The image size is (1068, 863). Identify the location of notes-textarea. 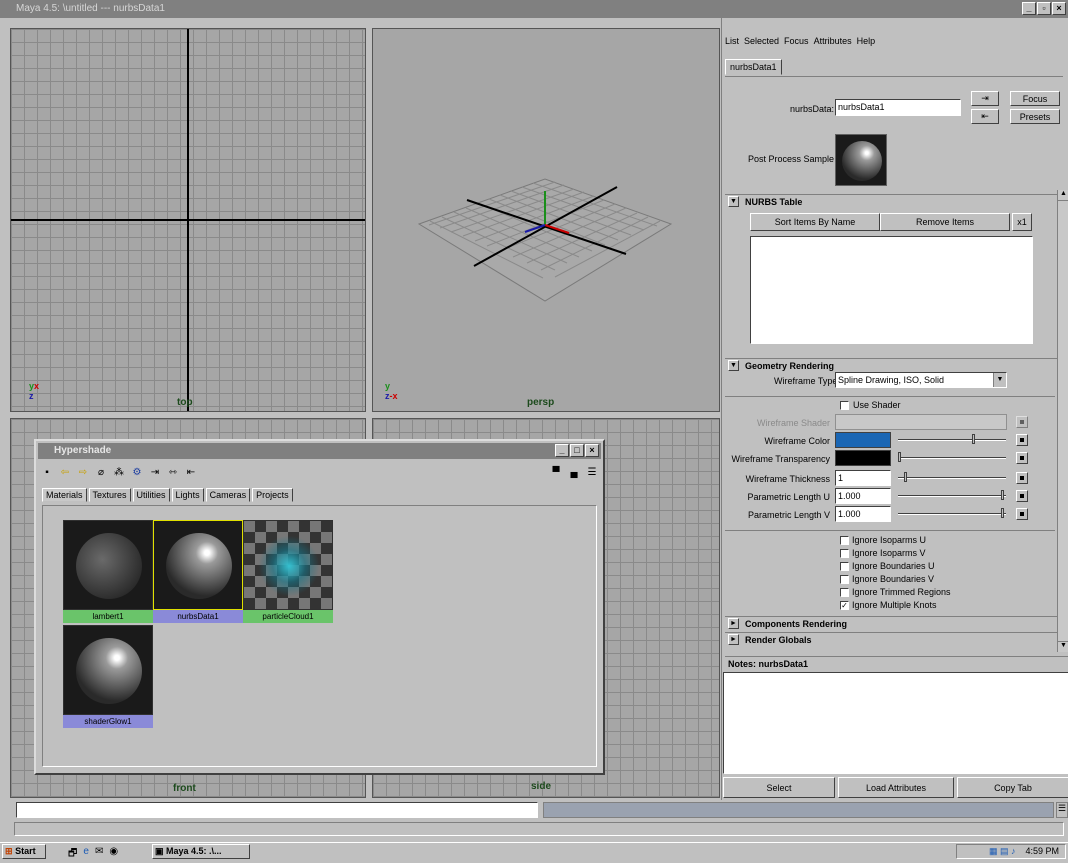
(895, 723).